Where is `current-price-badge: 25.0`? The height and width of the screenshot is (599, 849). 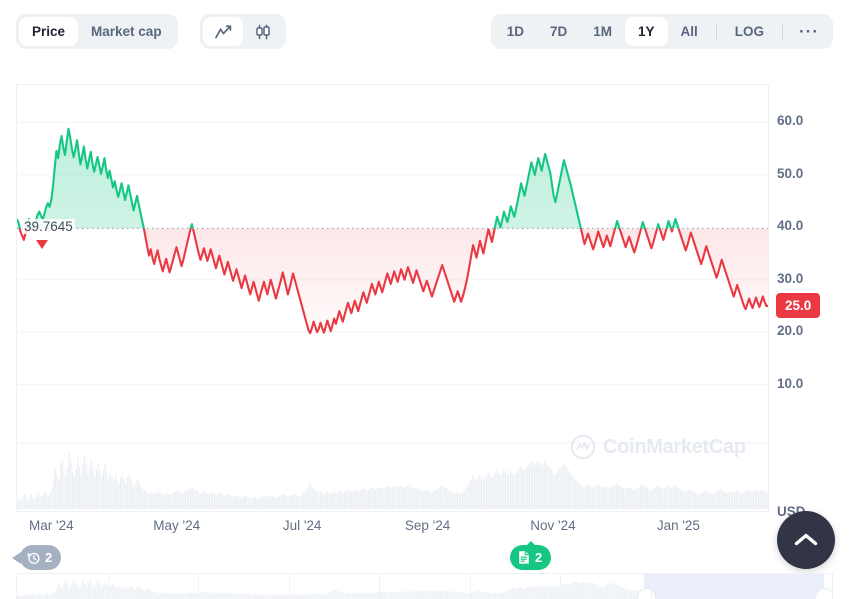 current-price-badge: 25.0 is located at coordinates (798, 305).